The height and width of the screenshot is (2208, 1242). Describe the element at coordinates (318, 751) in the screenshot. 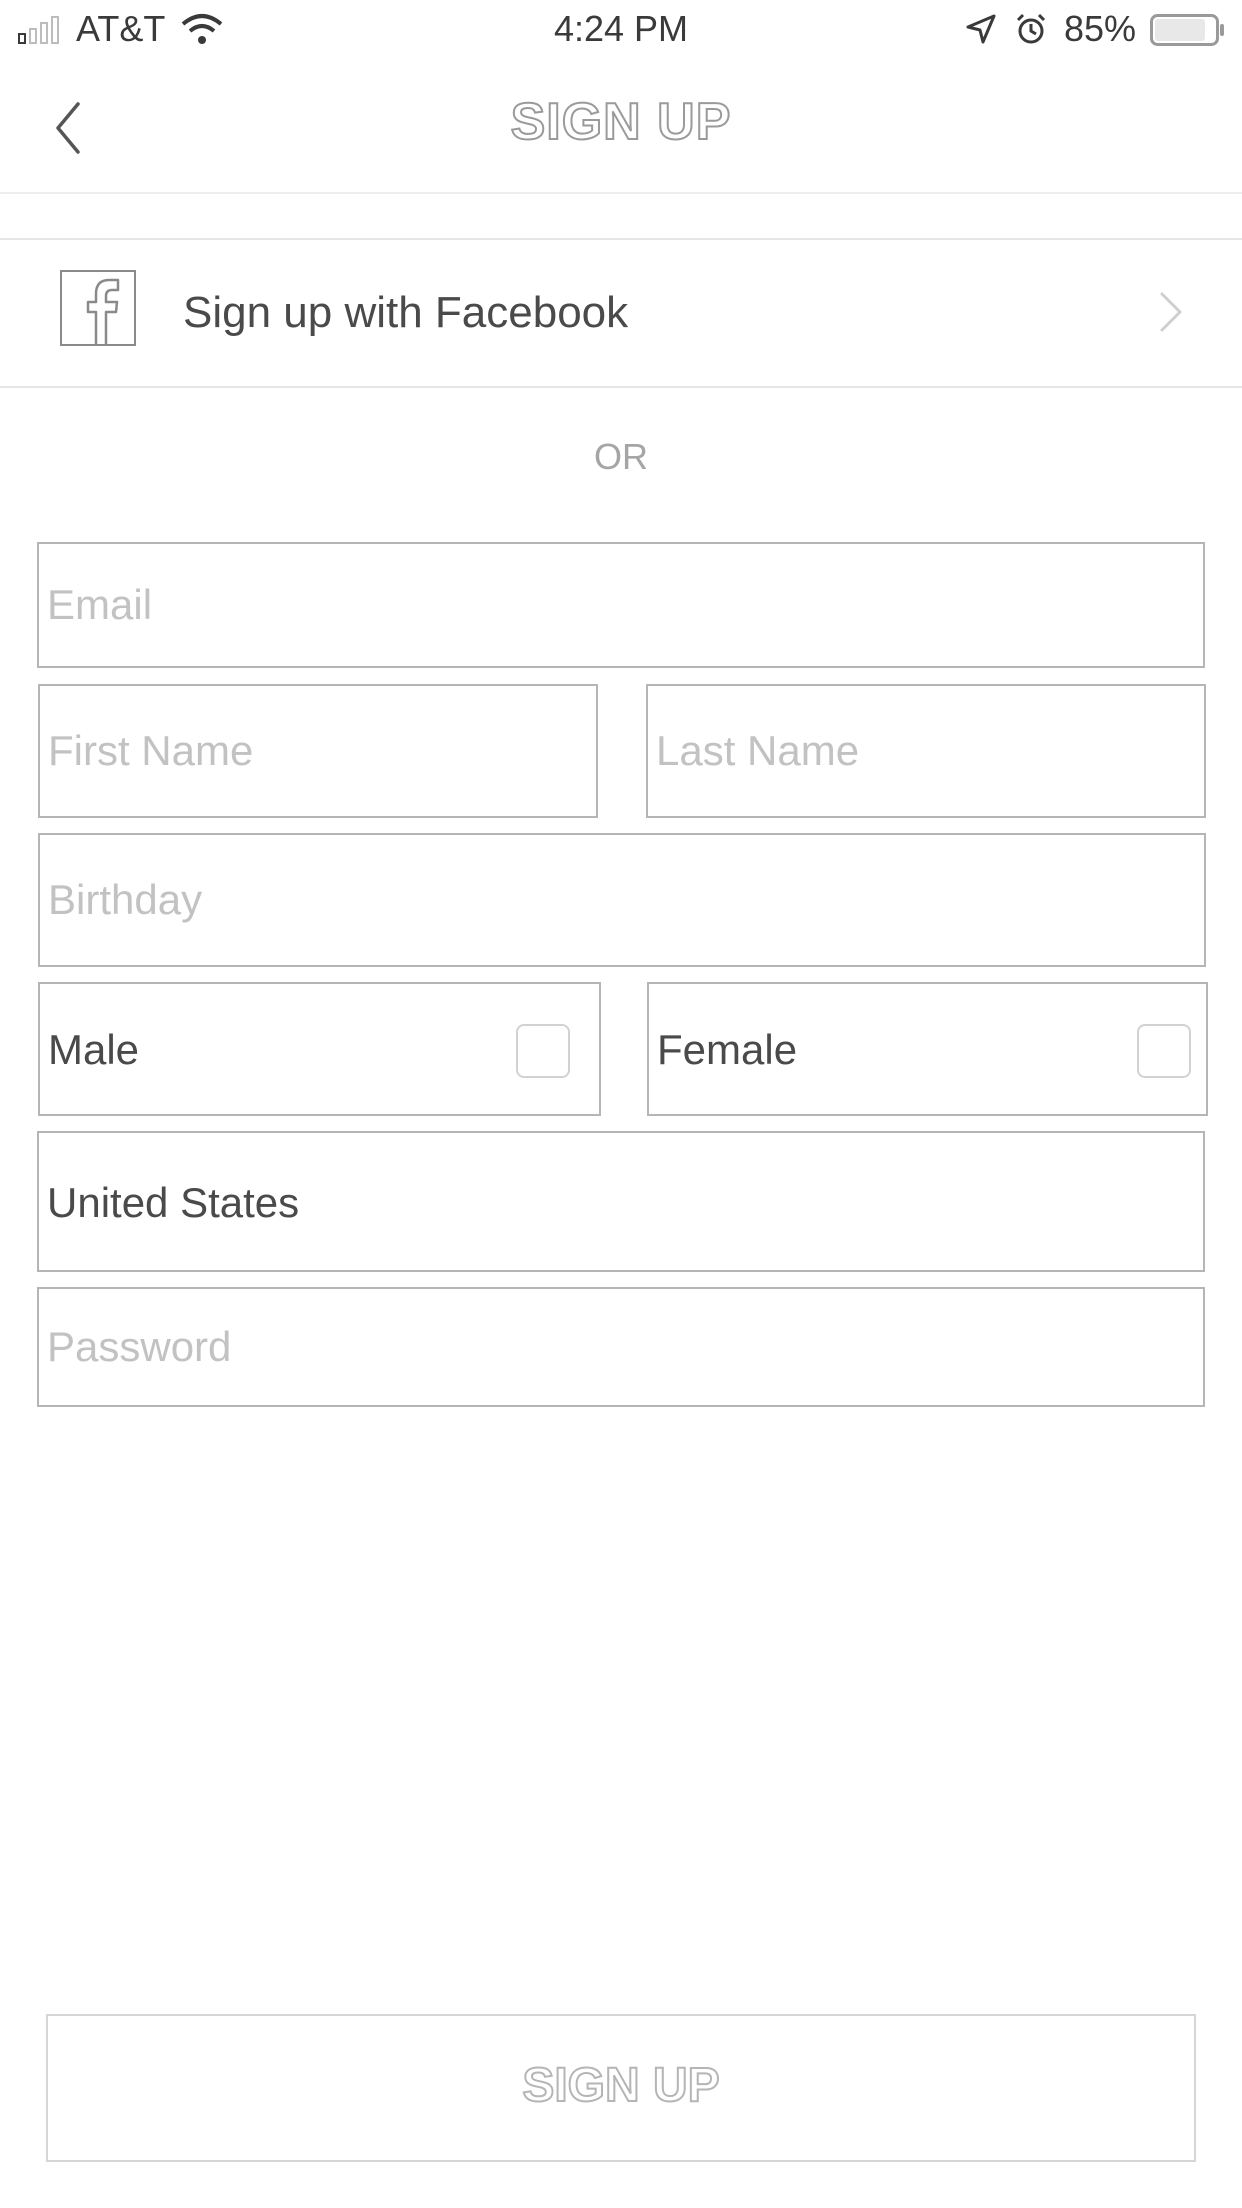

I see `first-name-field` at that location.